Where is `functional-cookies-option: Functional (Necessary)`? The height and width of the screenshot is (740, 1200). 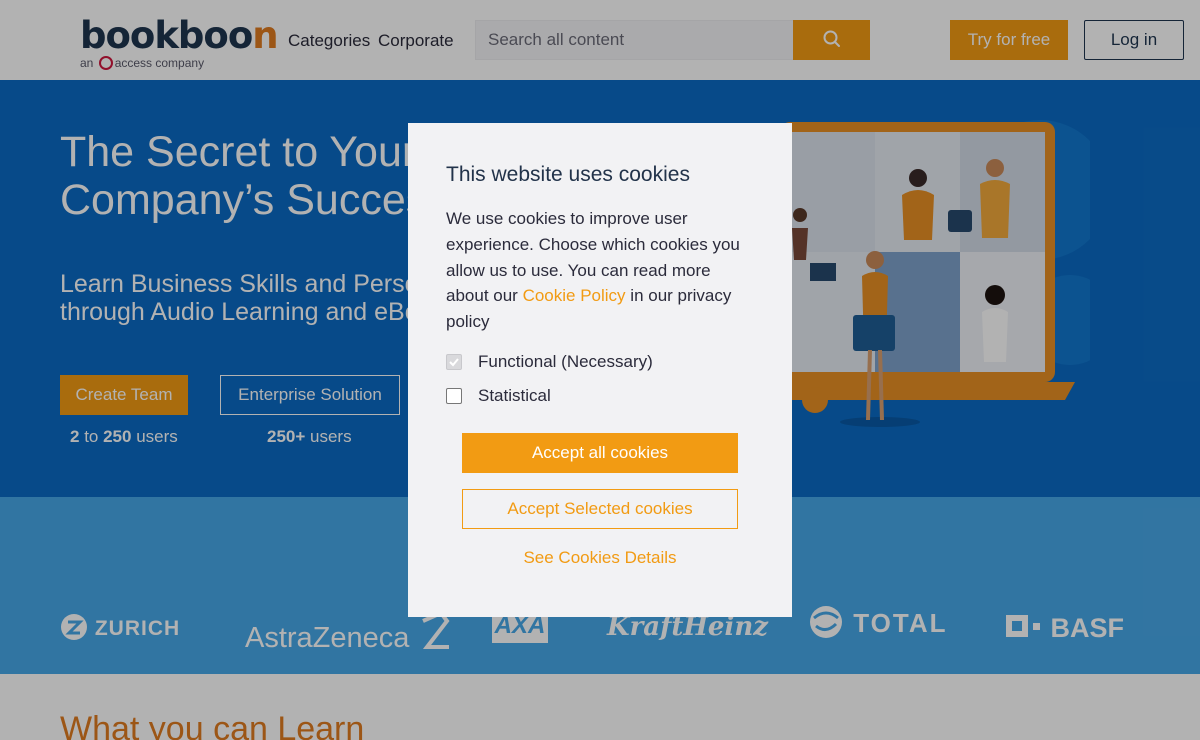
functional-cookies-option: Functional (Necessary) is located at coordinates (549, 362).